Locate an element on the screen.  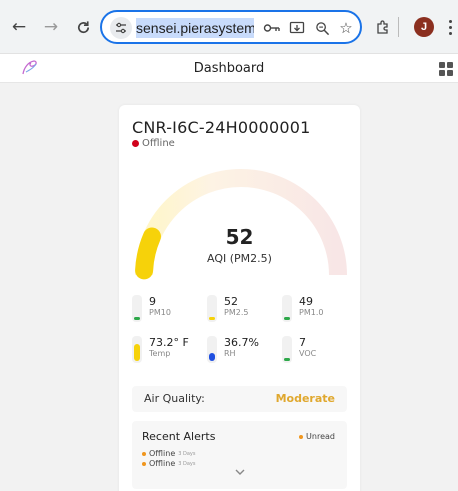
metric-voc: 7 VOC is located at coordinates (317, 349).